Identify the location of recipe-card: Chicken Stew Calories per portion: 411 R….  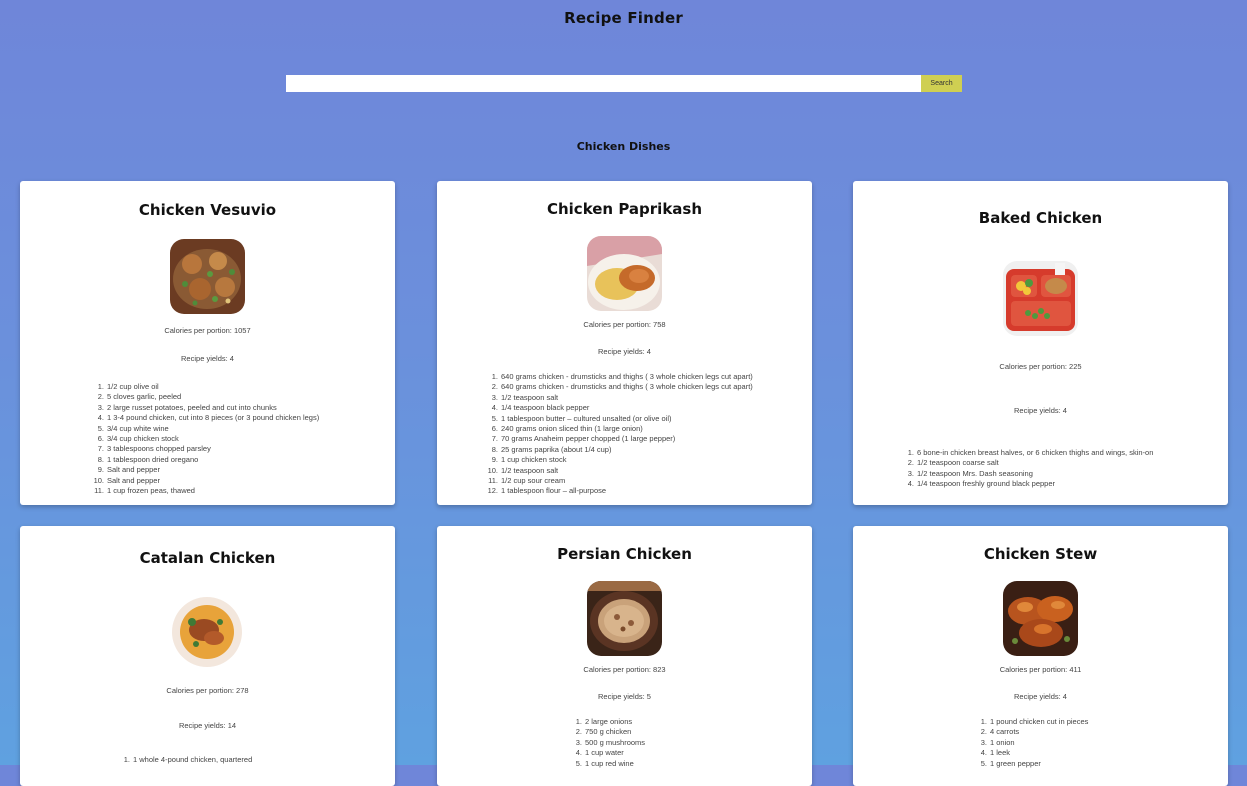
(1040, 656).